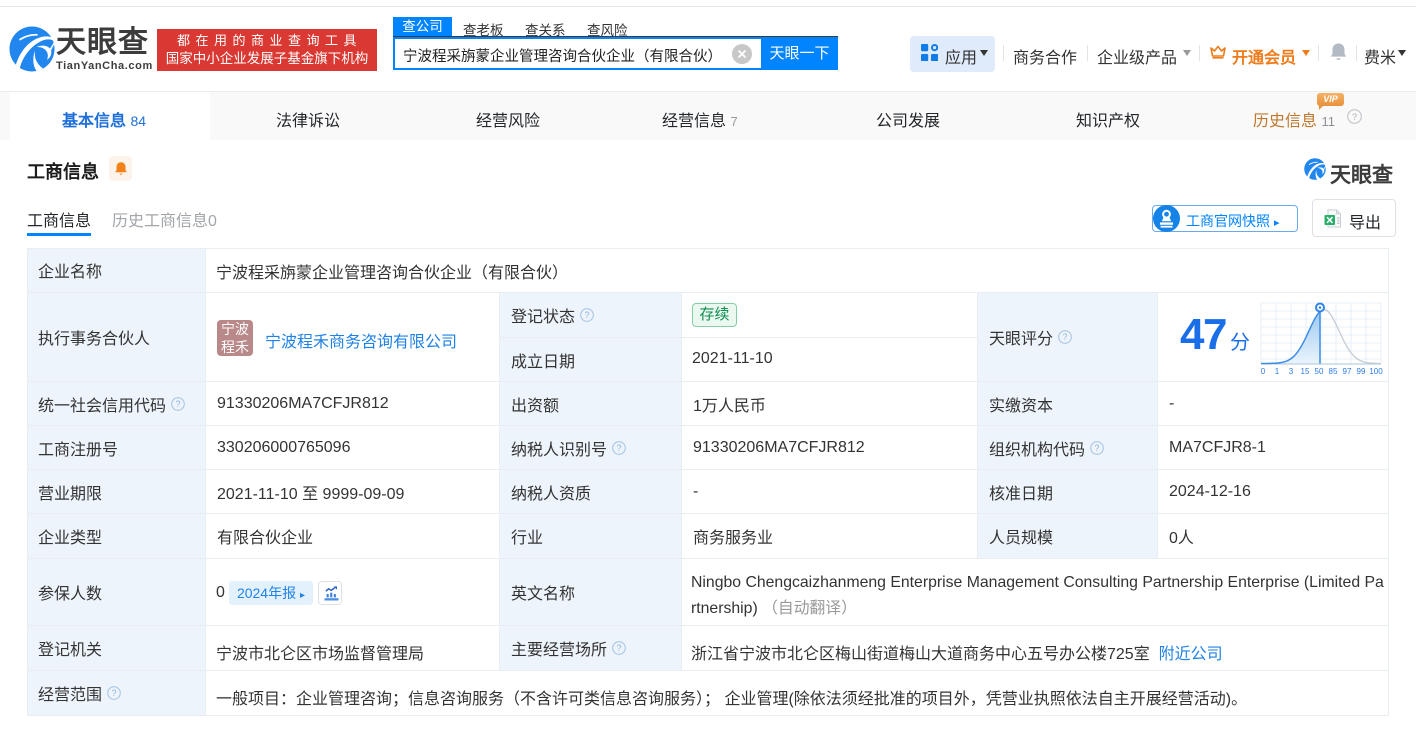  What do you see at coordinates (1291, 371) in the screenshot?
I see `svg-text: 3` at bounding box center [1291, 371].